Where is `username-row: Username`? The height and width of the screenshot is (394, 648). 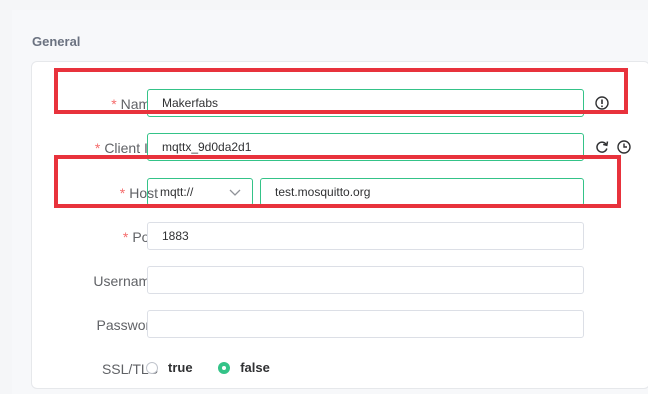
username-row: Username is located at coordinates (340, 281).